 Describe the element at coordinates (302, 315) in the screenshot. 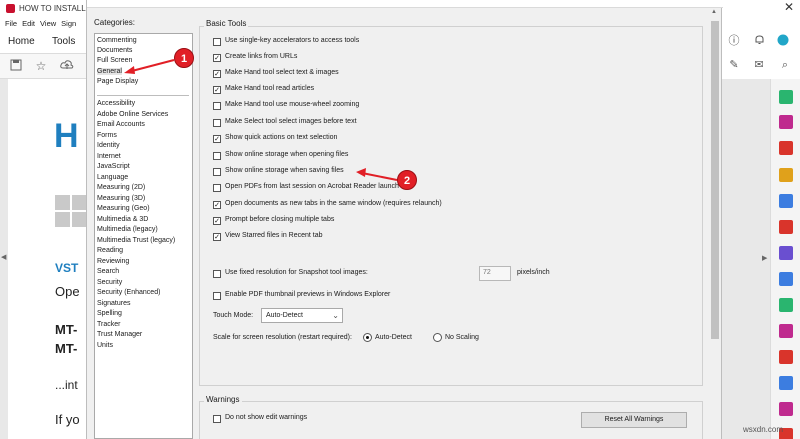

I see `touch-mode-select: Auto-Detect ⌄` at that location.